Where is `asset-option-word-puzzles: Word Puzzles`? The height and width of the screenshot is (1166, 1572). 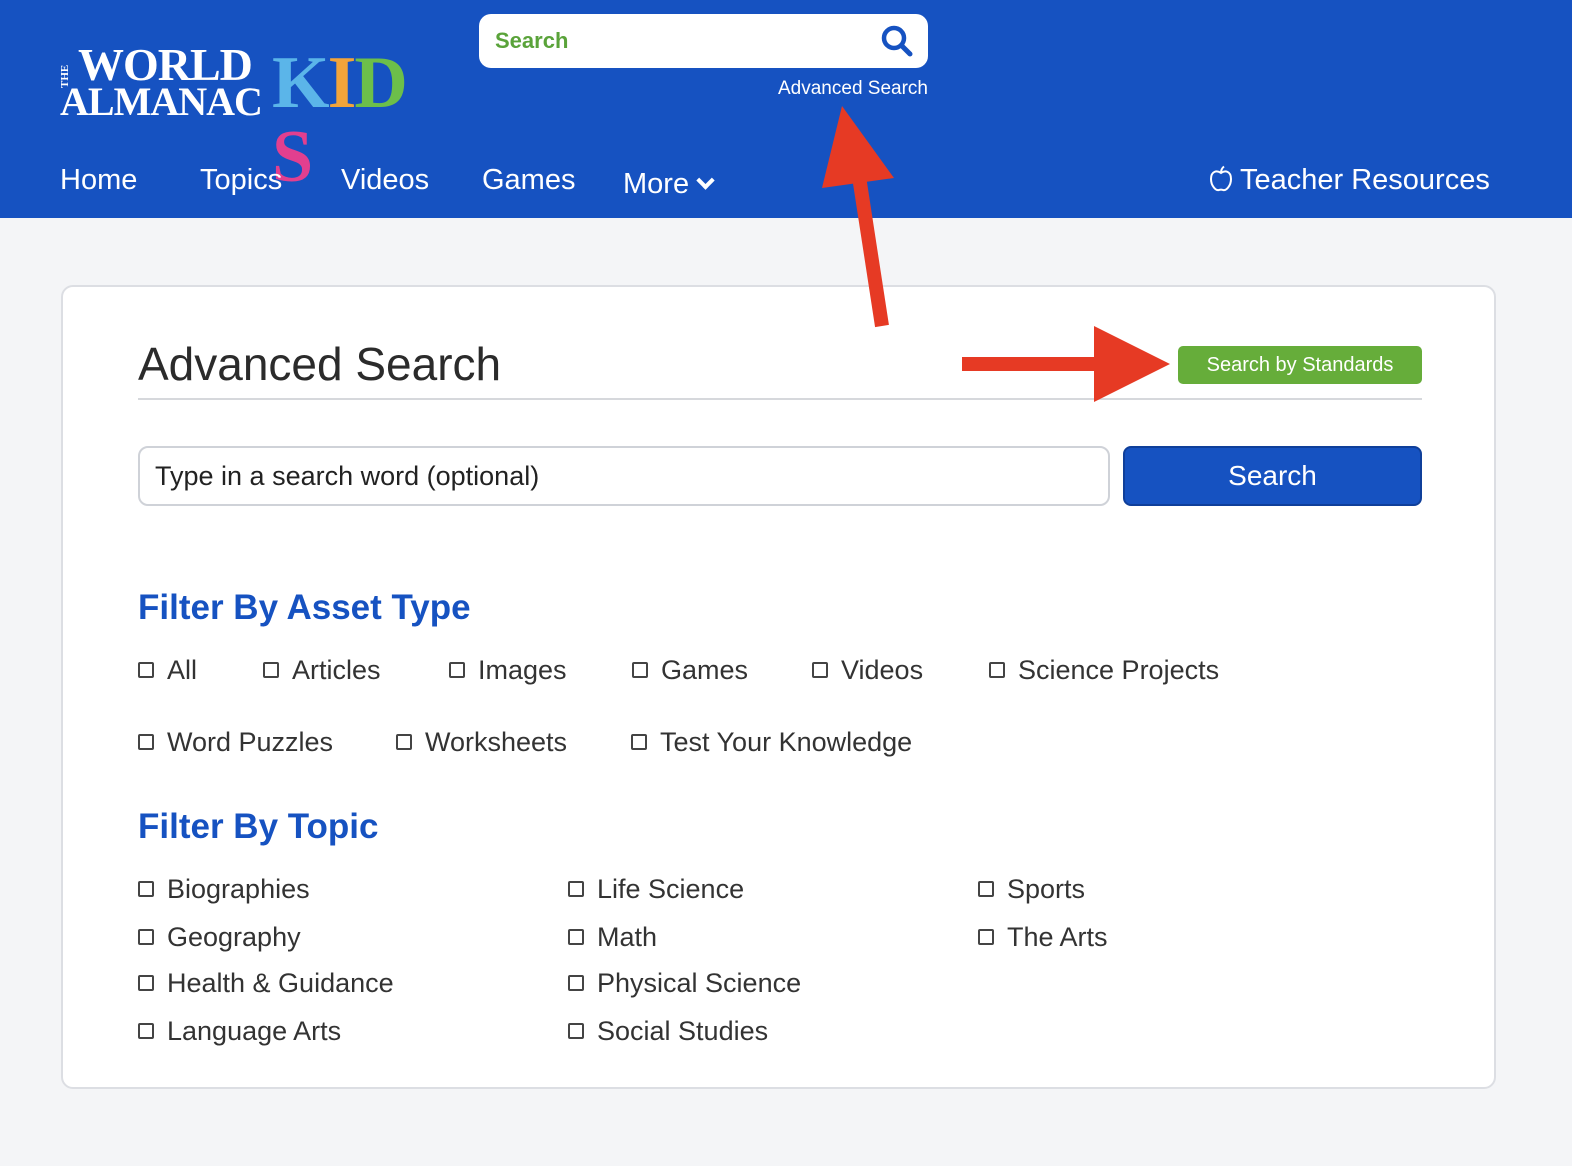 asset-option-word-puzzles: Word Puzzles is located at coordinates (235, 742).